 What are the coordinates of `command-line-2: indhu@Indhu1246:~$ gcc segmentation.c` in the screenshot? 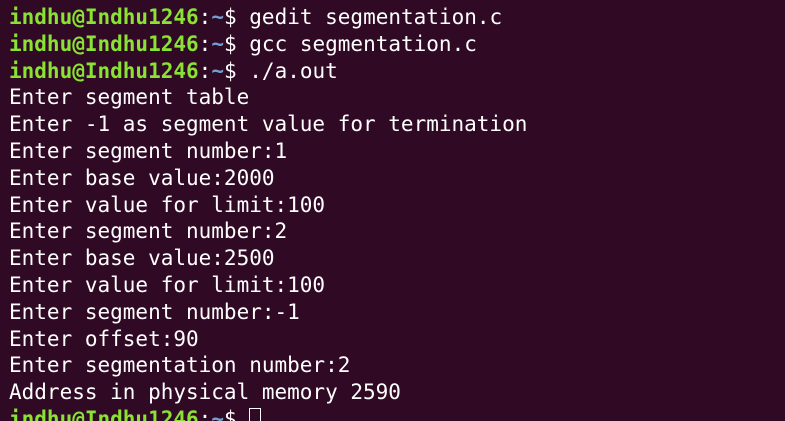 It's located at (397, 44).